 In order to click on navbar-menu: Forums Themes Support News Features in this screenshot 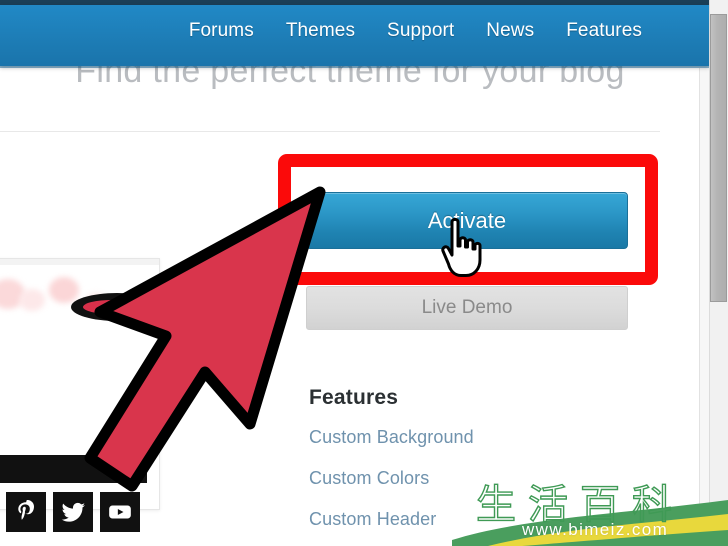, I will do `click(415, 30)`.